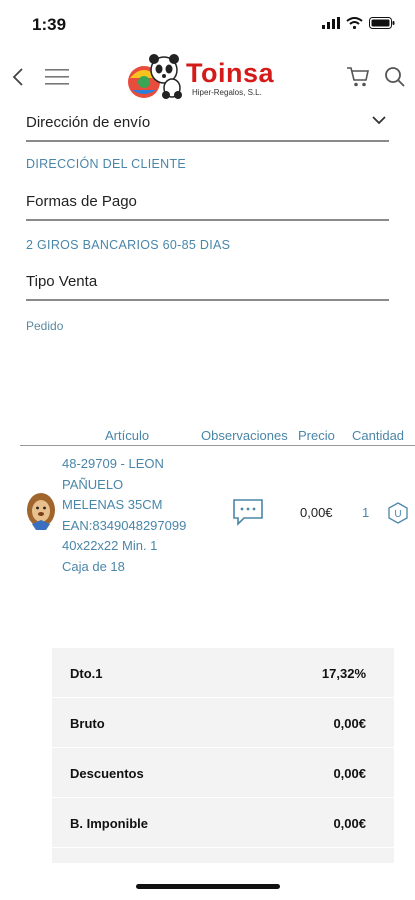 This screenshot has height=900, width=415. What do you see at coordinates (109, 823) in the screenshot?
I see `totals-label: B. Imponible` at bounding box center [109, 823].